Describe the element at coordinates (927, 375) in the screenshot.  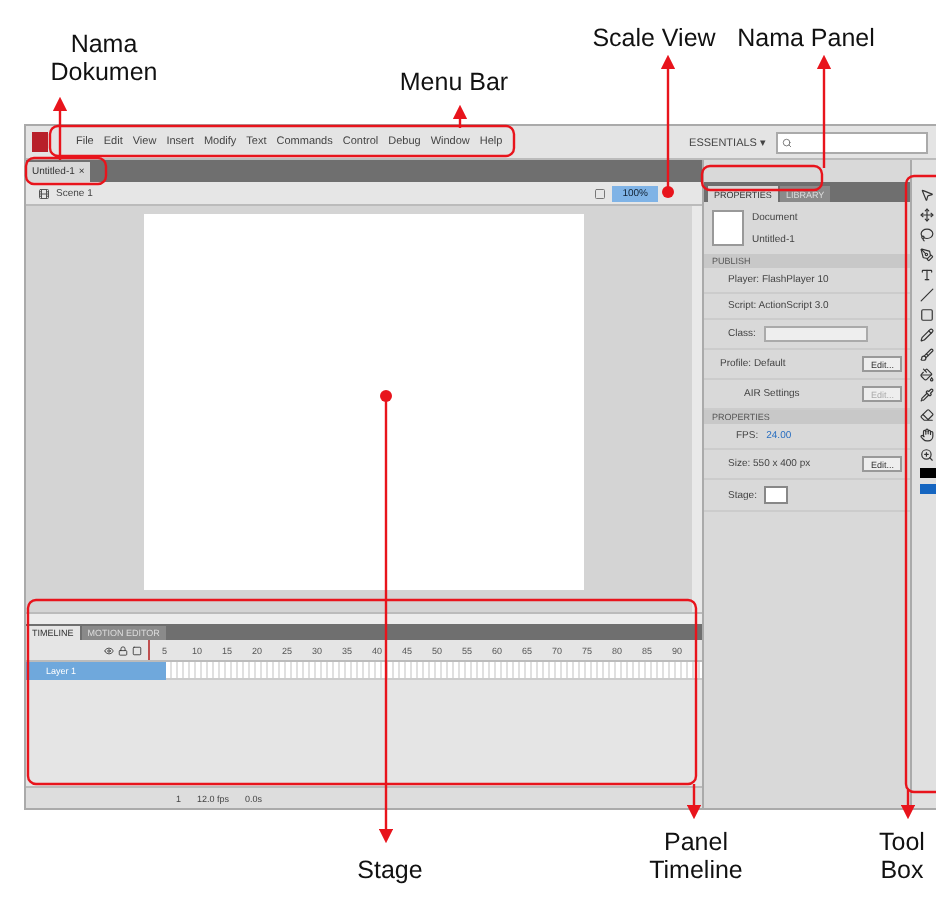
I see `paint-bucket-icon` at that location.